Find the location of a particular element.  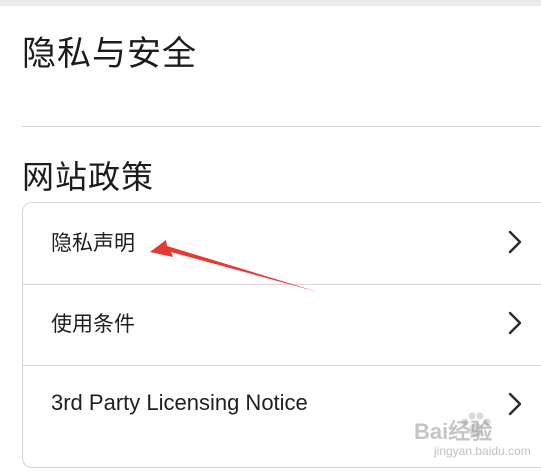

list-item-label: 使用条件 is located at coordinates (93, 324).